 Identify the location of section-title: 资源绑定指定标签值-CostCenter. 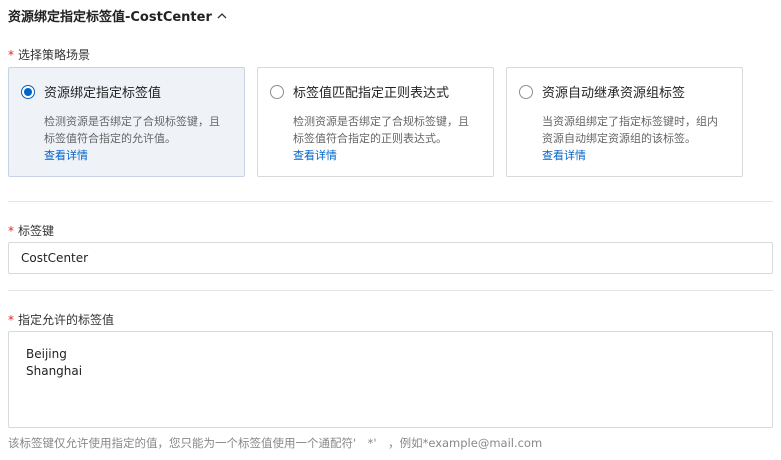
(110, 17).